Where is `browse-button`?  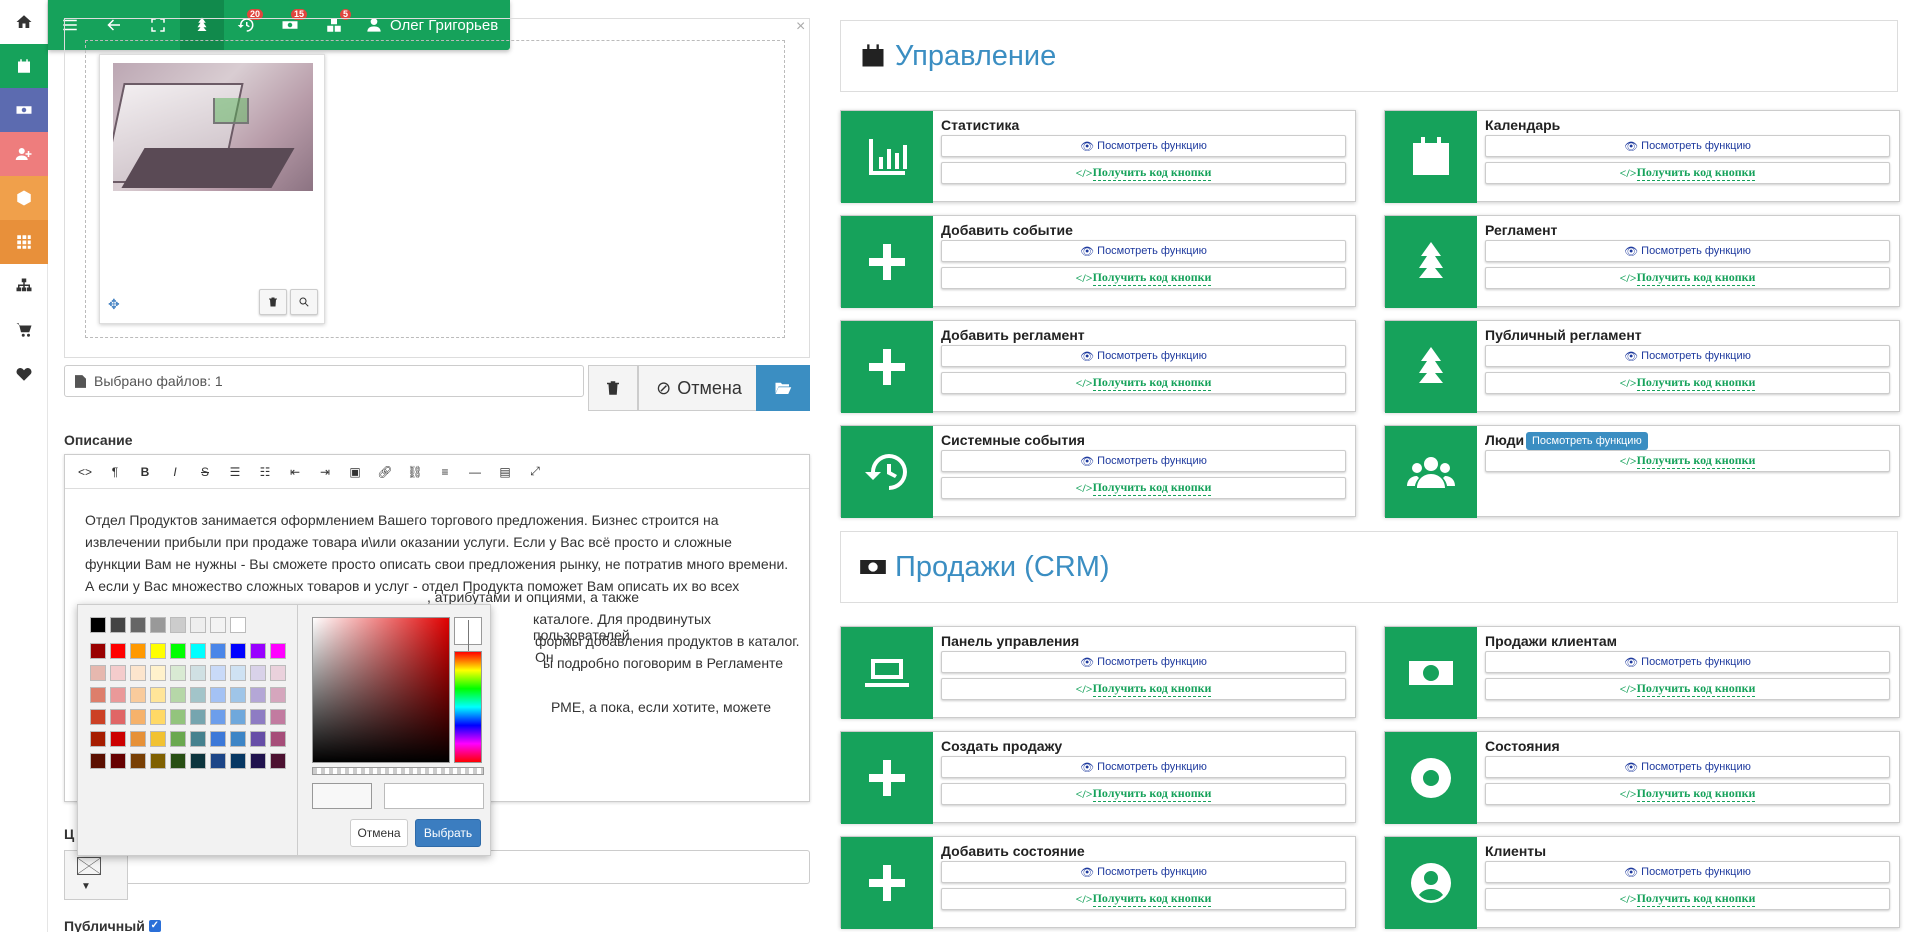 browse-button is located at coordinates (783, 388).